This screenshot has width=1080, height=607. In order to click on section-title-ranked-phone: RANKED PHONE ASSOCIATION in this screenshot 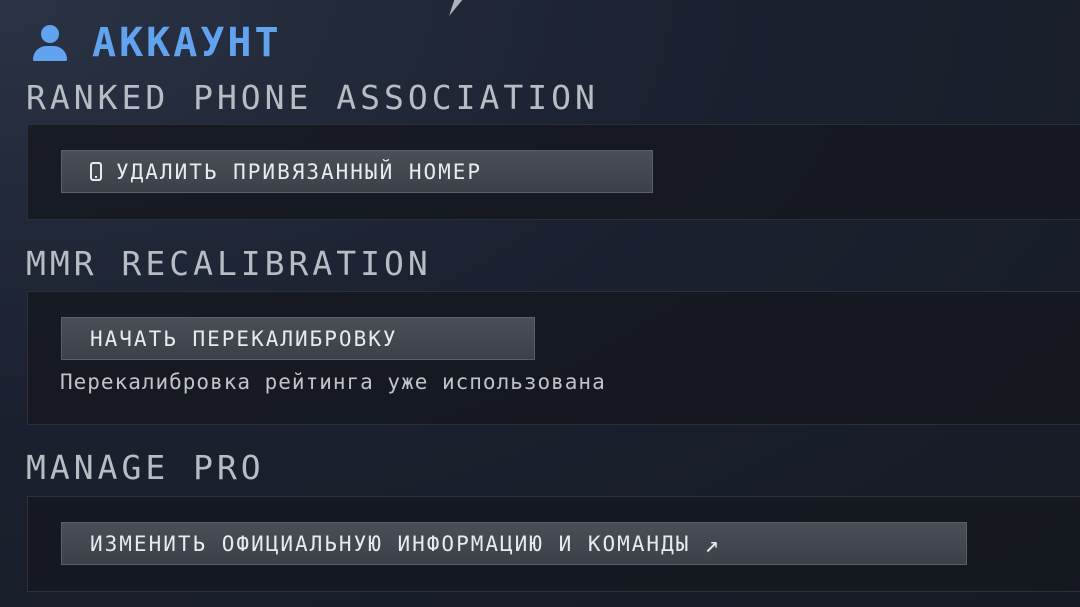, I will do `click(312, 97)`.